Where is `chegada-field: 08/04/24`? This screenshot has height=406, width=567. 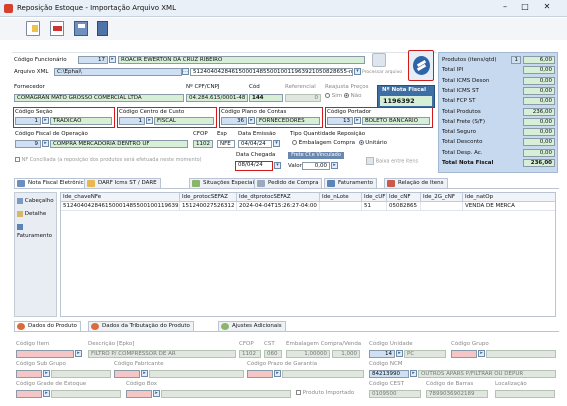 chegada-field: 08/04/24 is located at coordinates (254, 166).